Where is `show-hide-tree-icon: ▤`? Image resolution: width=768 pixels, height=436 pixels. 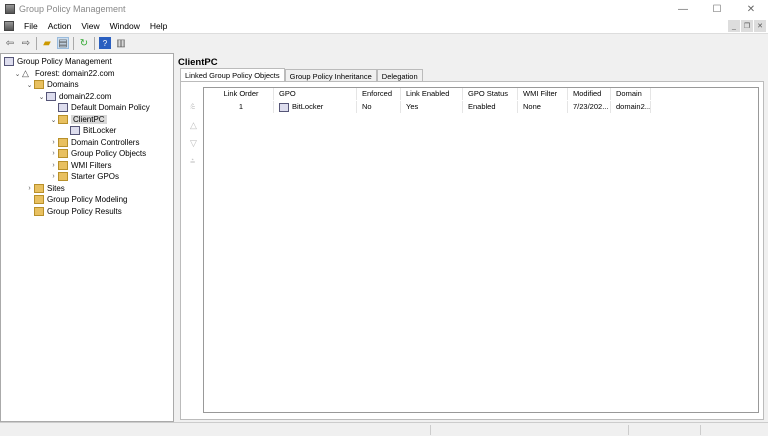 show-hide-tree-icon: ▤ is located at coordinates (63, 43).